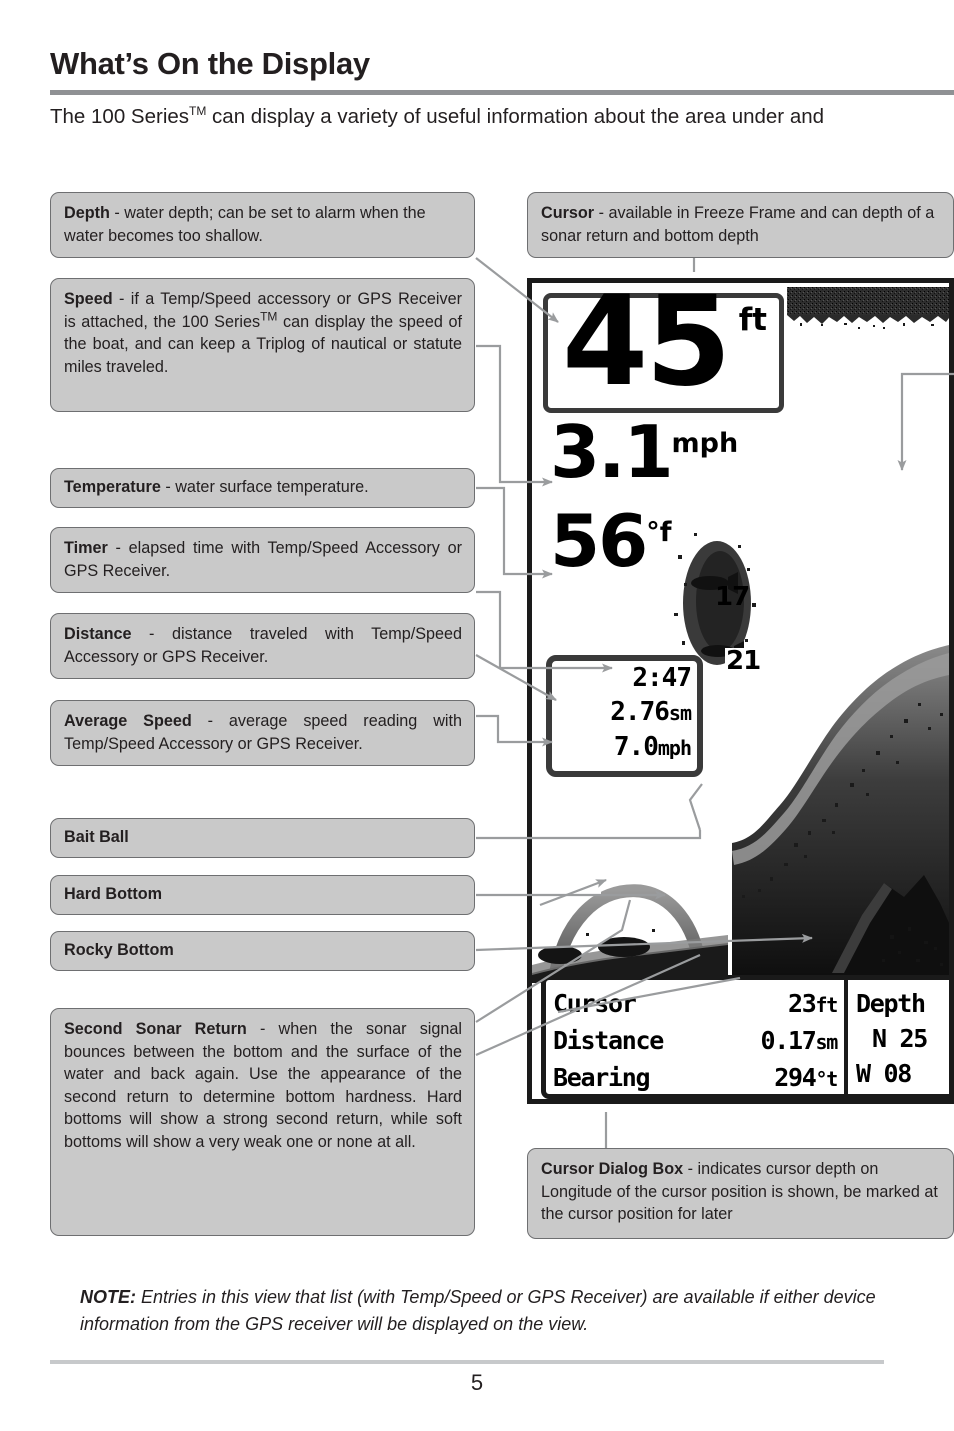  Describe the element at coordinates (647, 346) in the screenshot. I see `depth-value: 45` at that location.